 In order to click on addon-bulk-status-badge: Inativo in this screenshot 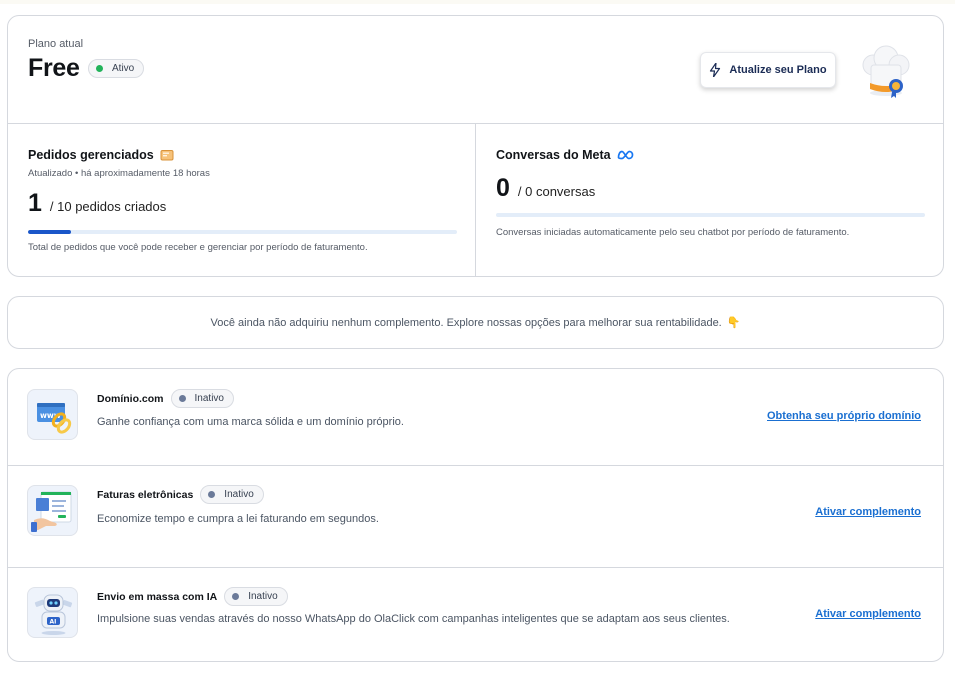, I will do `click(256, 596)`.